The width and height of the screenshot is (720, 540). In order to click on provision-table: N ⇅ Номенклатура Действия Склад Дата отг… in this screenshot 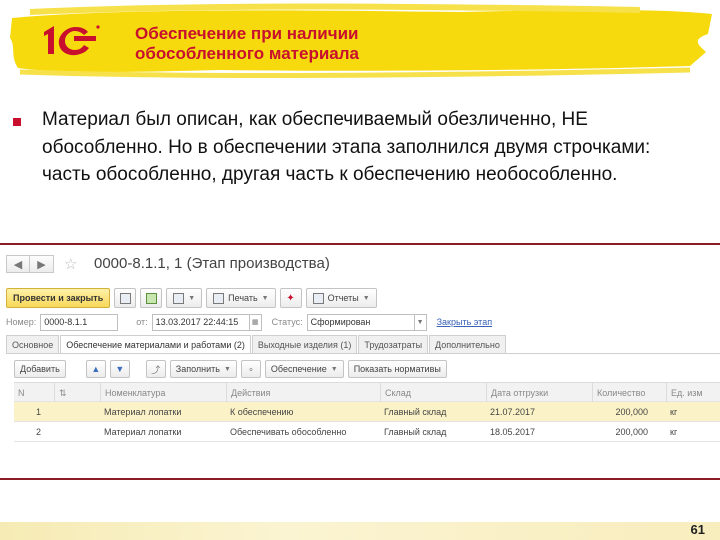, I will do `click(367, 412)`.